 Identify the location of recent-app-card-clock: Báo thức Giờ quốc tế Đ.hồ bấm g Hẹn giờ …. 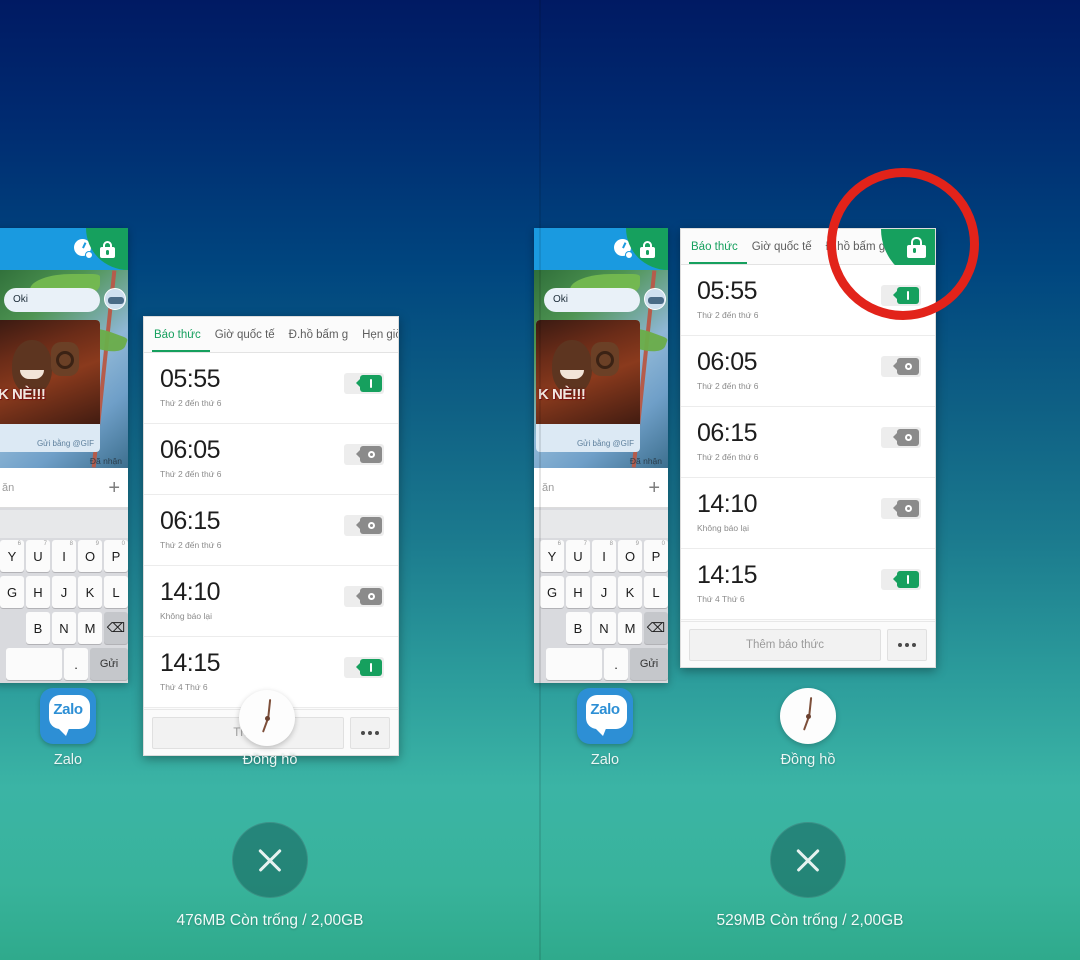
(808, 448).